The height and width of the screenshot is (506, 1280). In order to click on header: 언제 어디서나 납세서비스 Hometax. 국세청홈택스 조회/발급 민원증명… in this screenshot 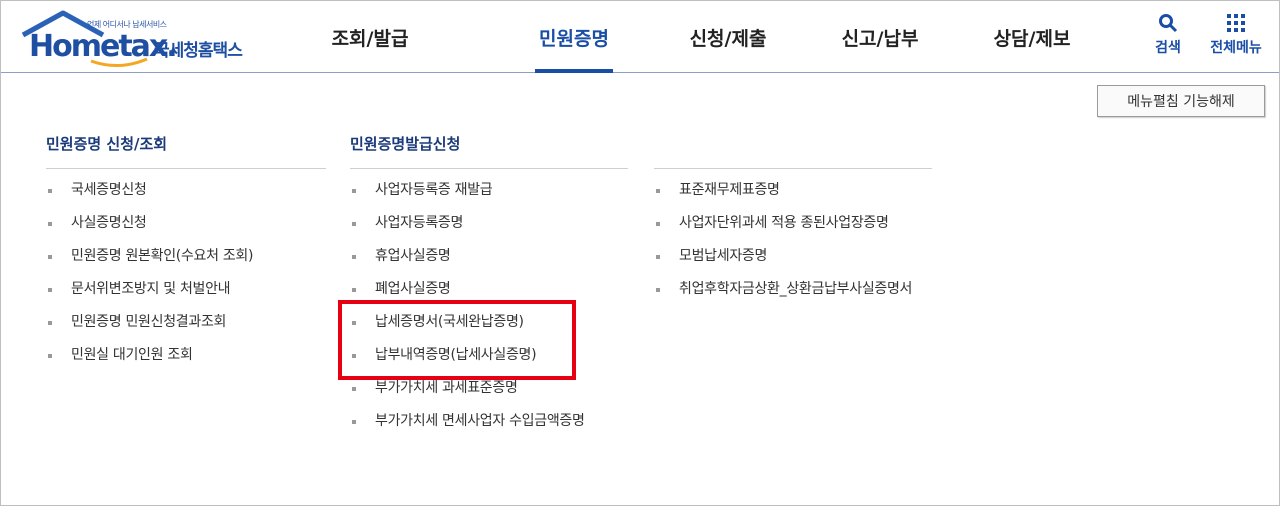, I will do `click(640, 37)`.